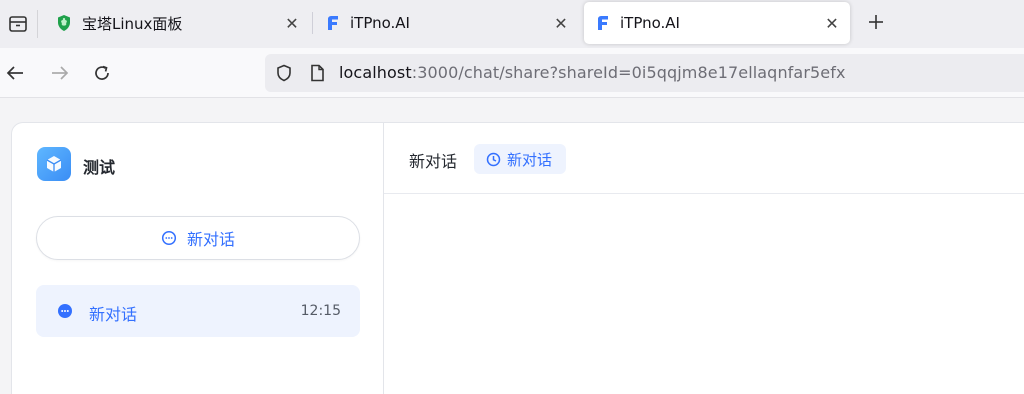 The height and width of the screenshot is (394, 1024). What do you see at coordinates (493, 159) in the screenshot?
I see `clock-icon` at bounding box center [493, 159].